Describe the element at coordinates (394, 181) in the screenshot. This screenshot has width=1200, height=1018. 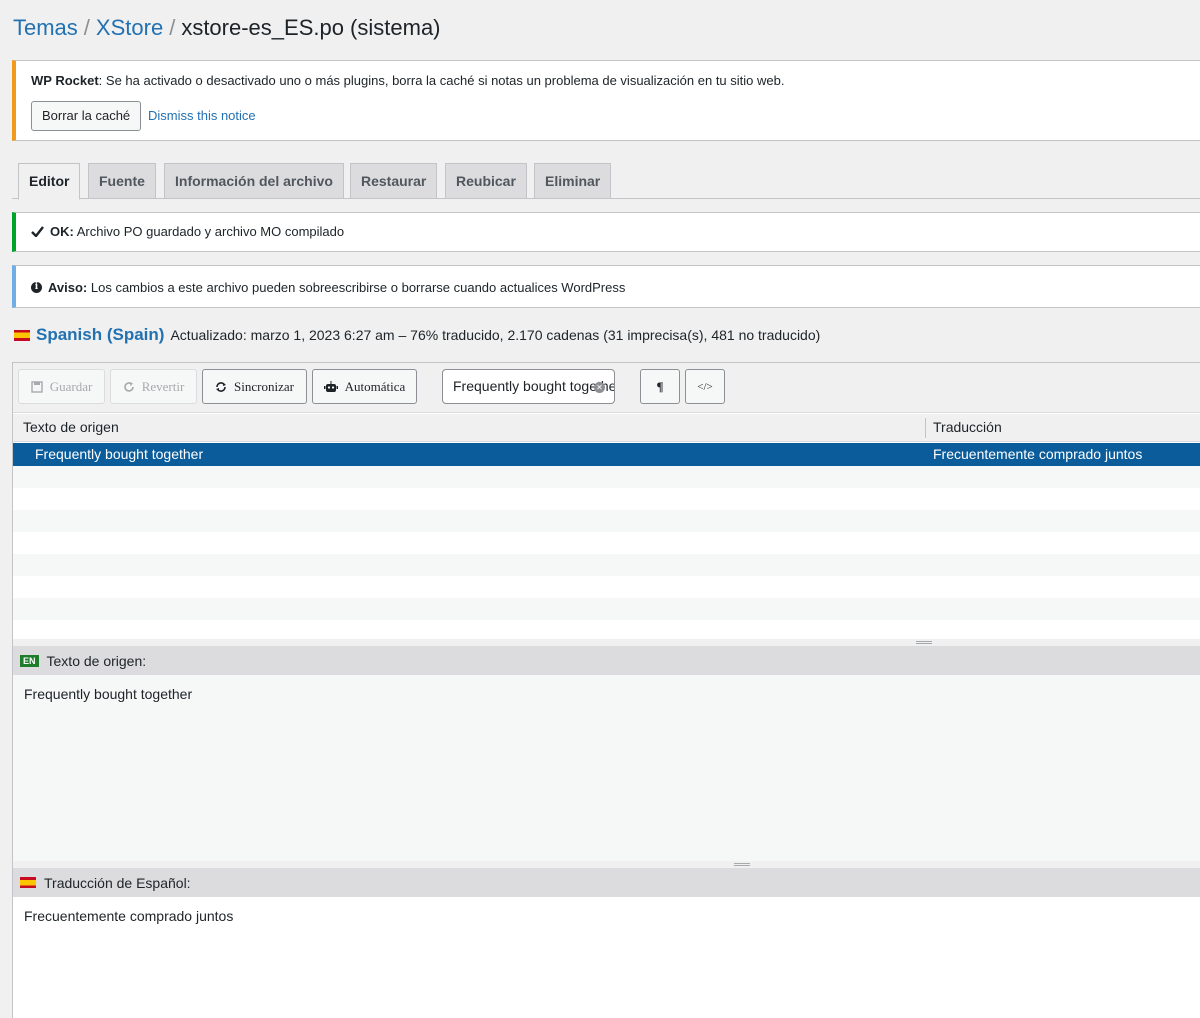
I see `tab-restore: Restaurar` at that location.